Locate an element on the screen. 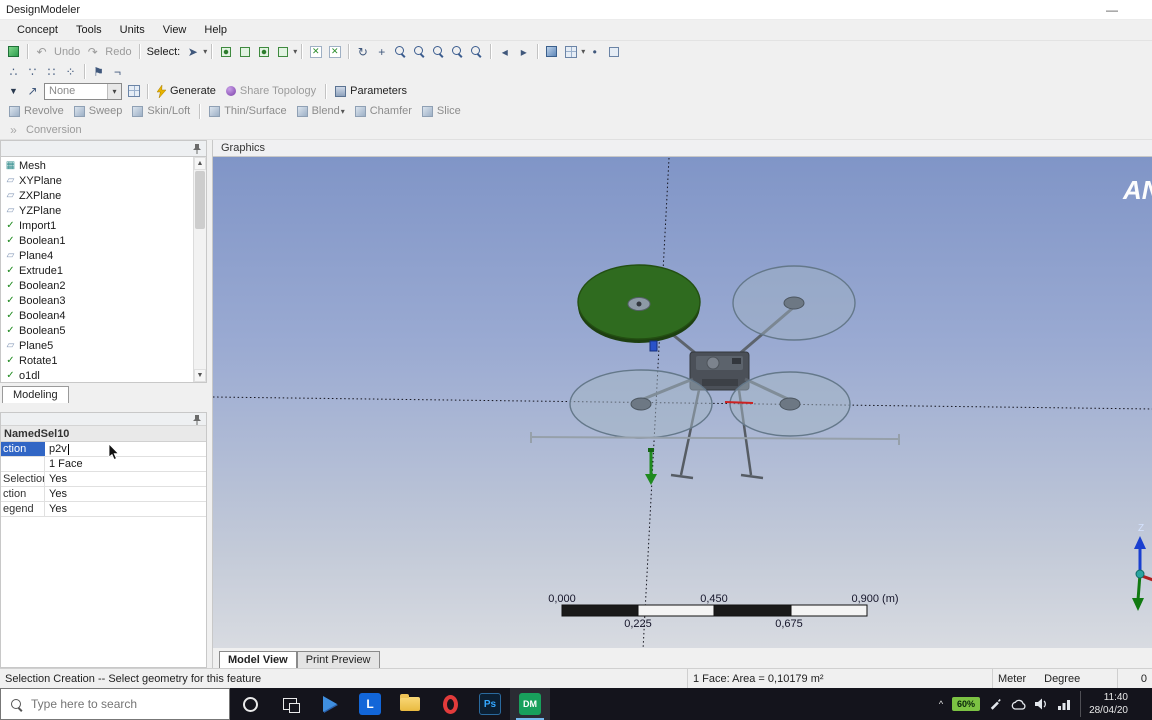 This screenshot has height=720, width=1152. media-app-button is located at coordinates (330, 704).